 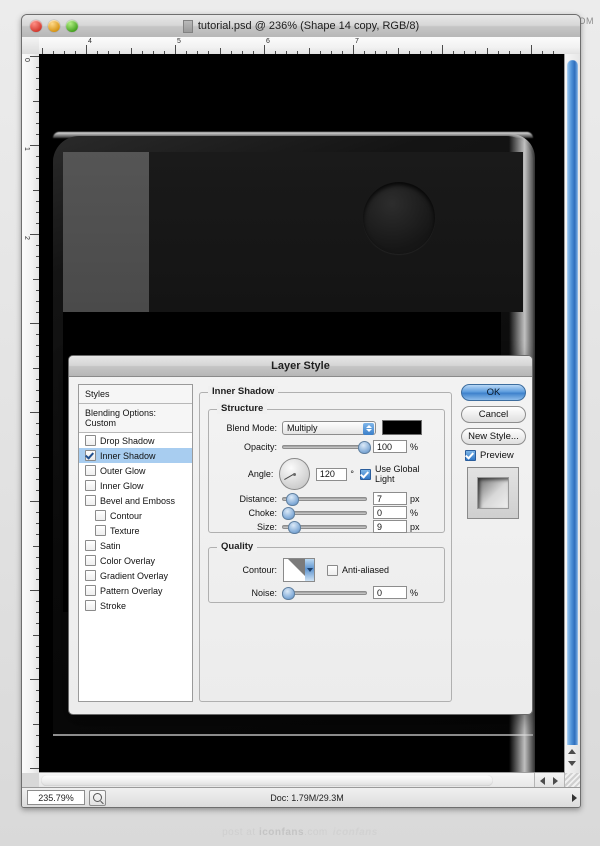 What do you see at coordinates (135, 500) in the screenshot?
I see `style-item-bevel-and-emboss: Bevel and Emboss` at bounding box center [135, 500].